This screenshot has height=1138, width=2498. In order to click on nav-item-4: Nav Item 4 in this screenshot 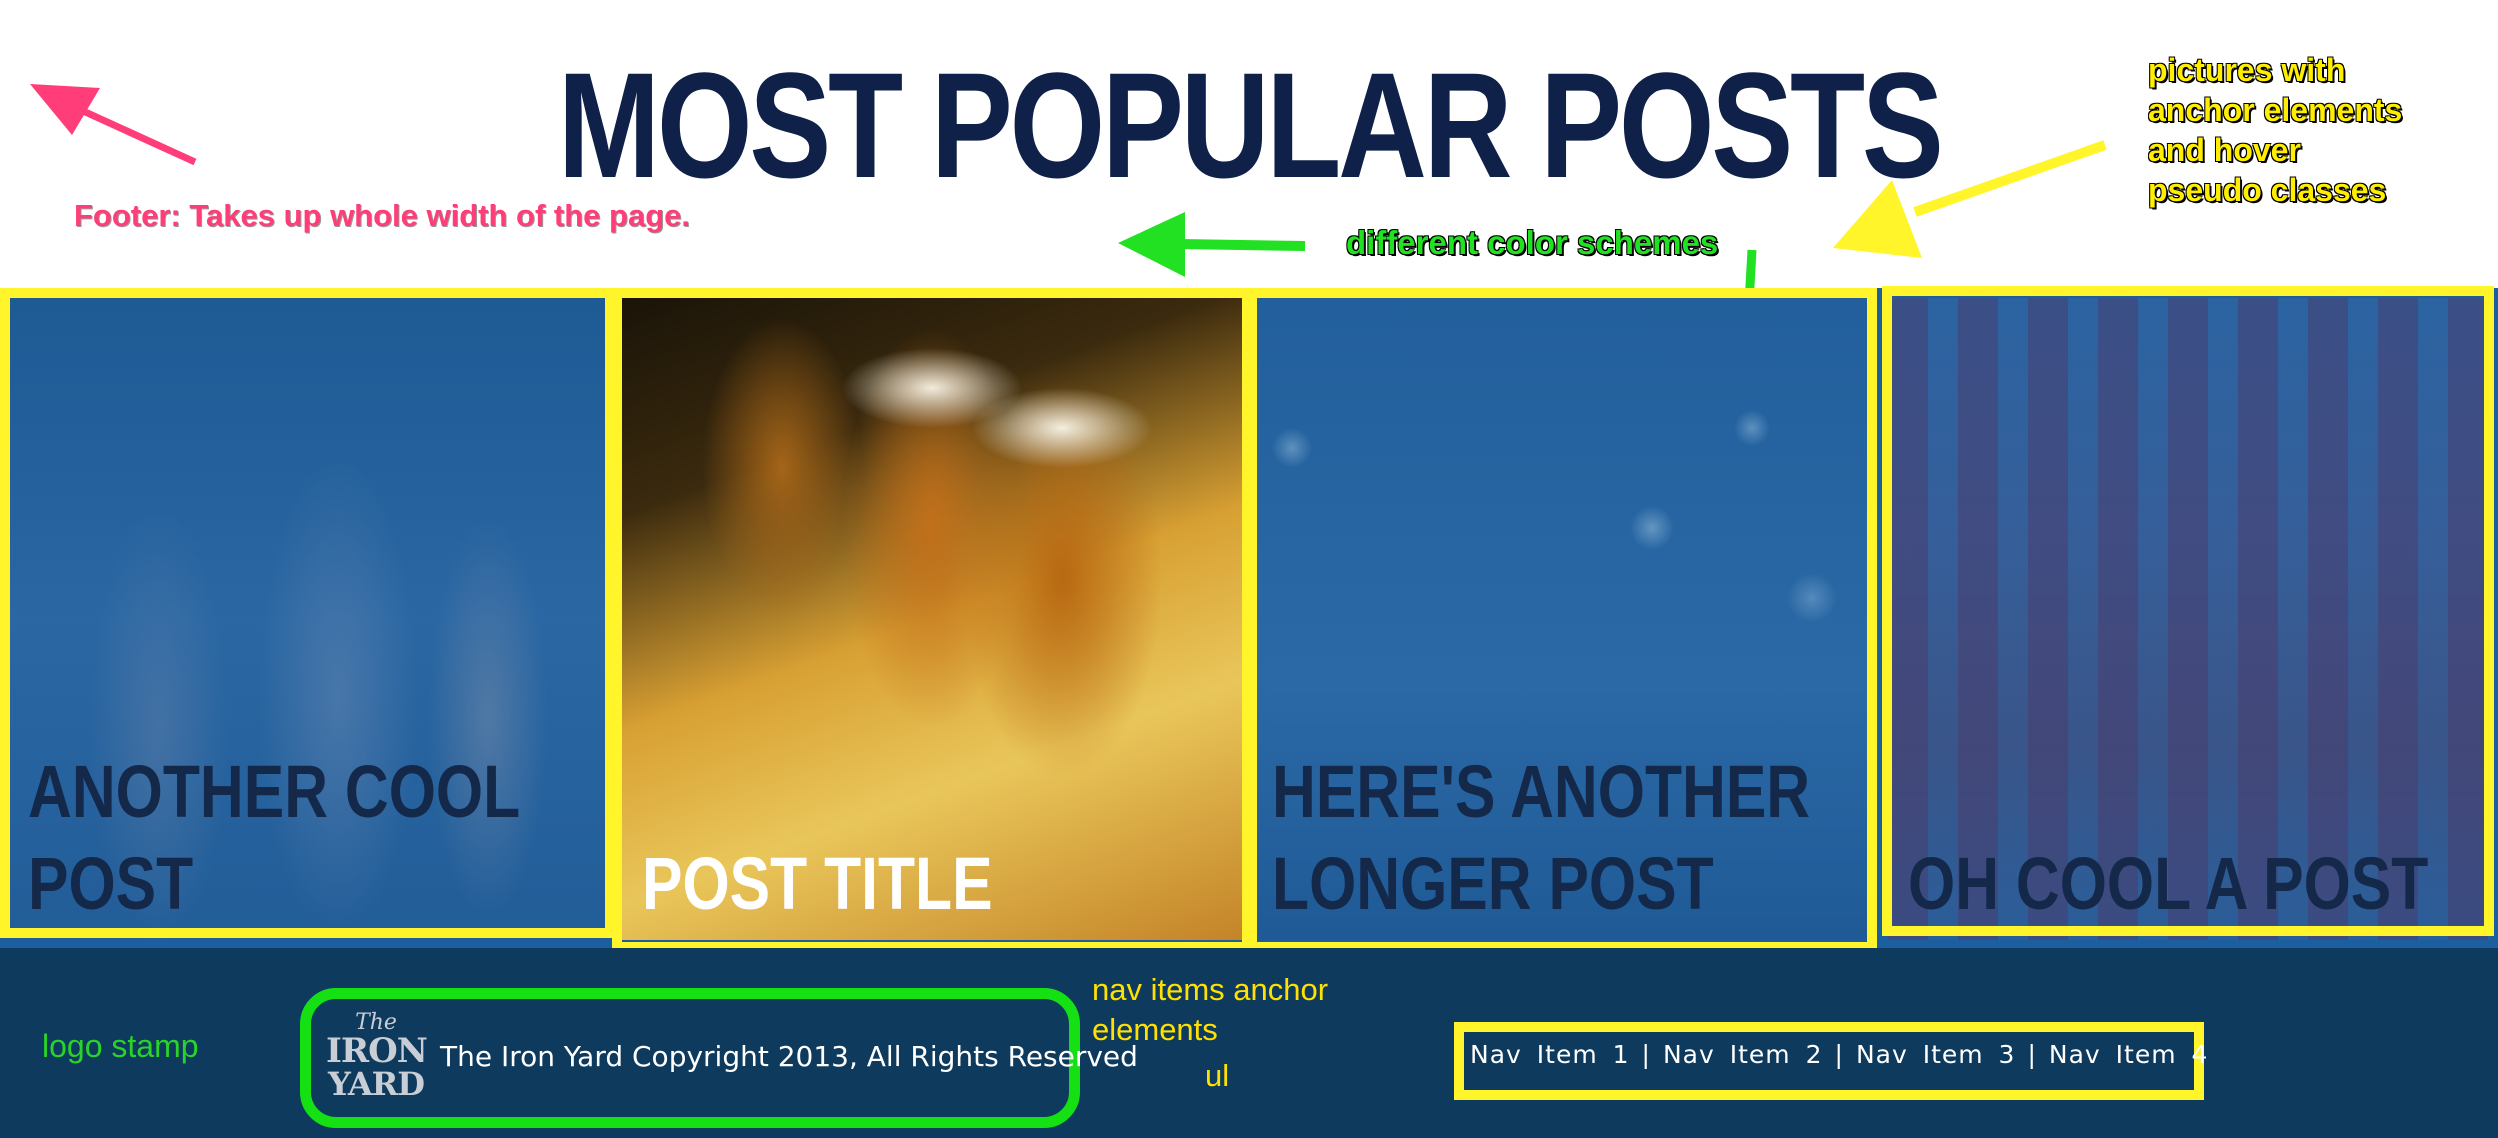, I will do `click(2129, 1054)`.